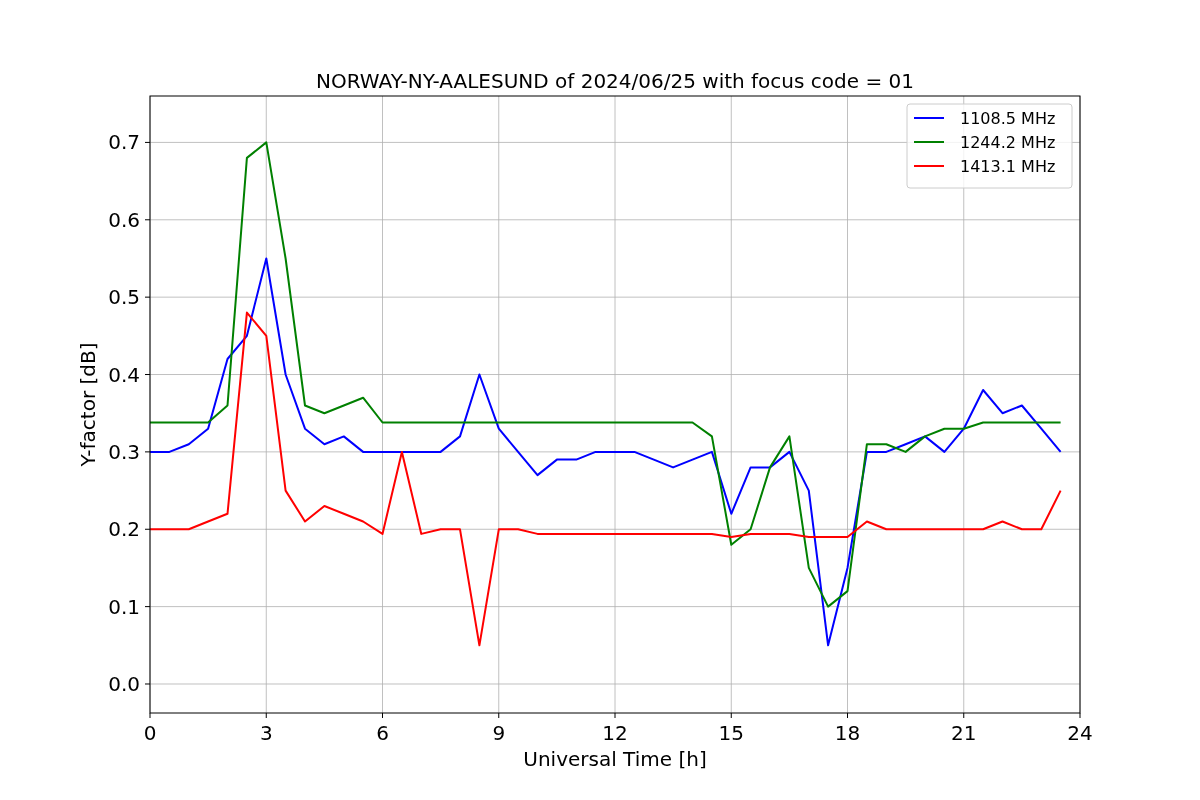 The height and width of the screenshot is (800, 1200). I want to click on legend-label: 1244.2 MHz, so click(1008, 142).